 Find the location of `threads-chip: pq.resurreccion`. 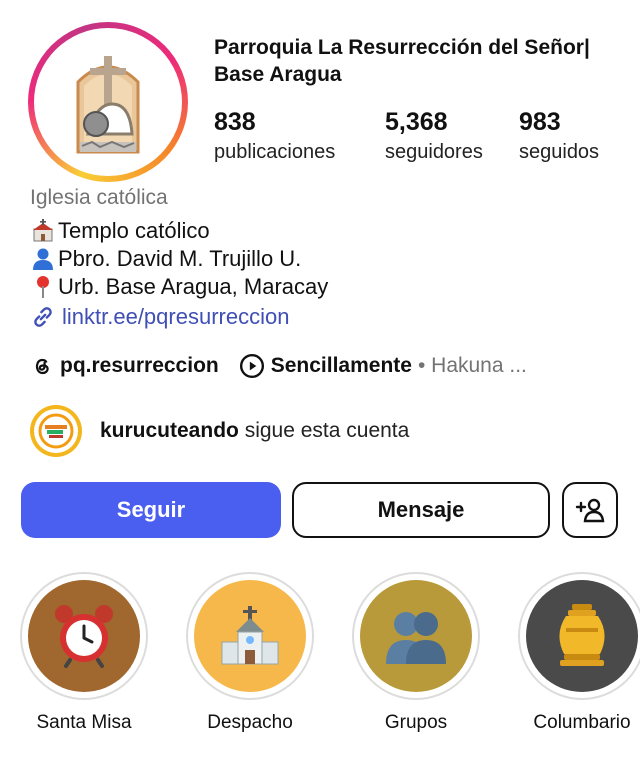

threads-chip: pq.resurreccion is located at coordinates (124, 366).